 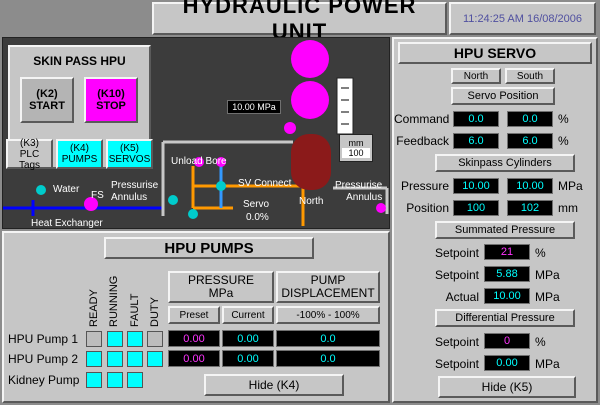 I want to click on position-label: Position, so click(x=427, y=208).